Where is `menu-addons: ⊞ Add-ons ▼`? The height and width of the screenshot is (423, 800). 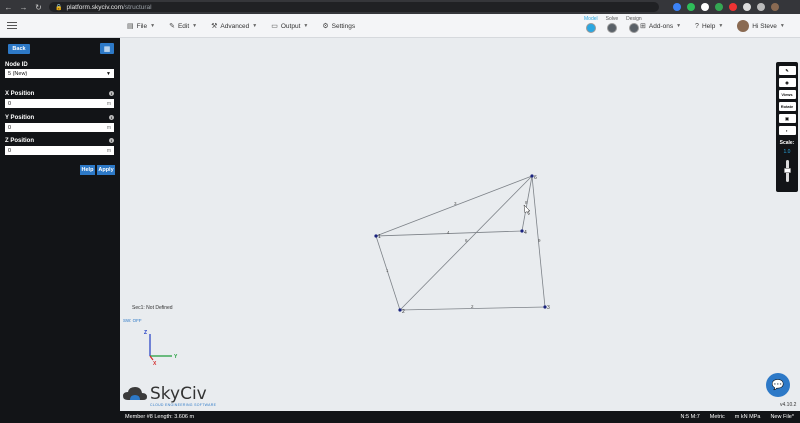
menu-addons: ⊞ Add-ons ▼ is located at coordinates (661, 26).